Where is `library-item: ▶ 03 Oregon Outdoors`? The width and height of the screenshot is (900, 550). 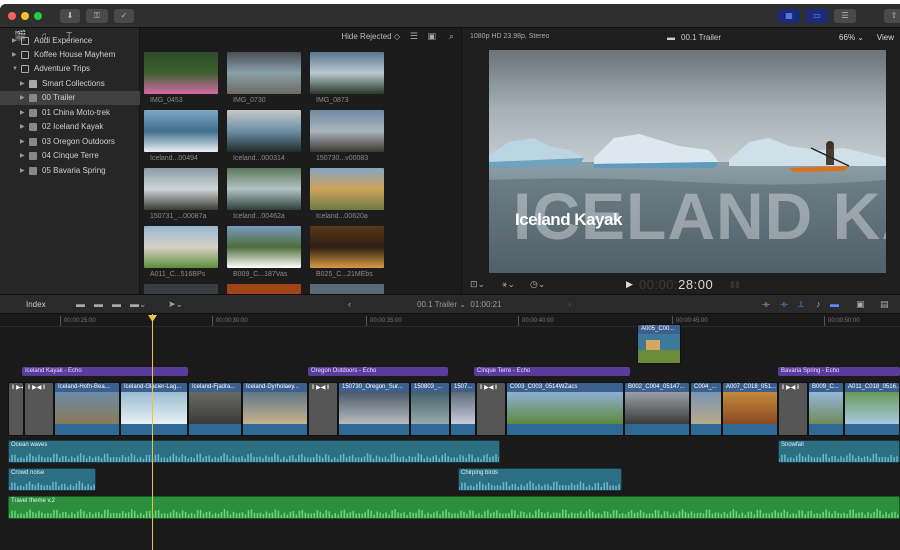 library-item: ▶ 03 Oregon Outdoors is located at coordinates (70, 142).